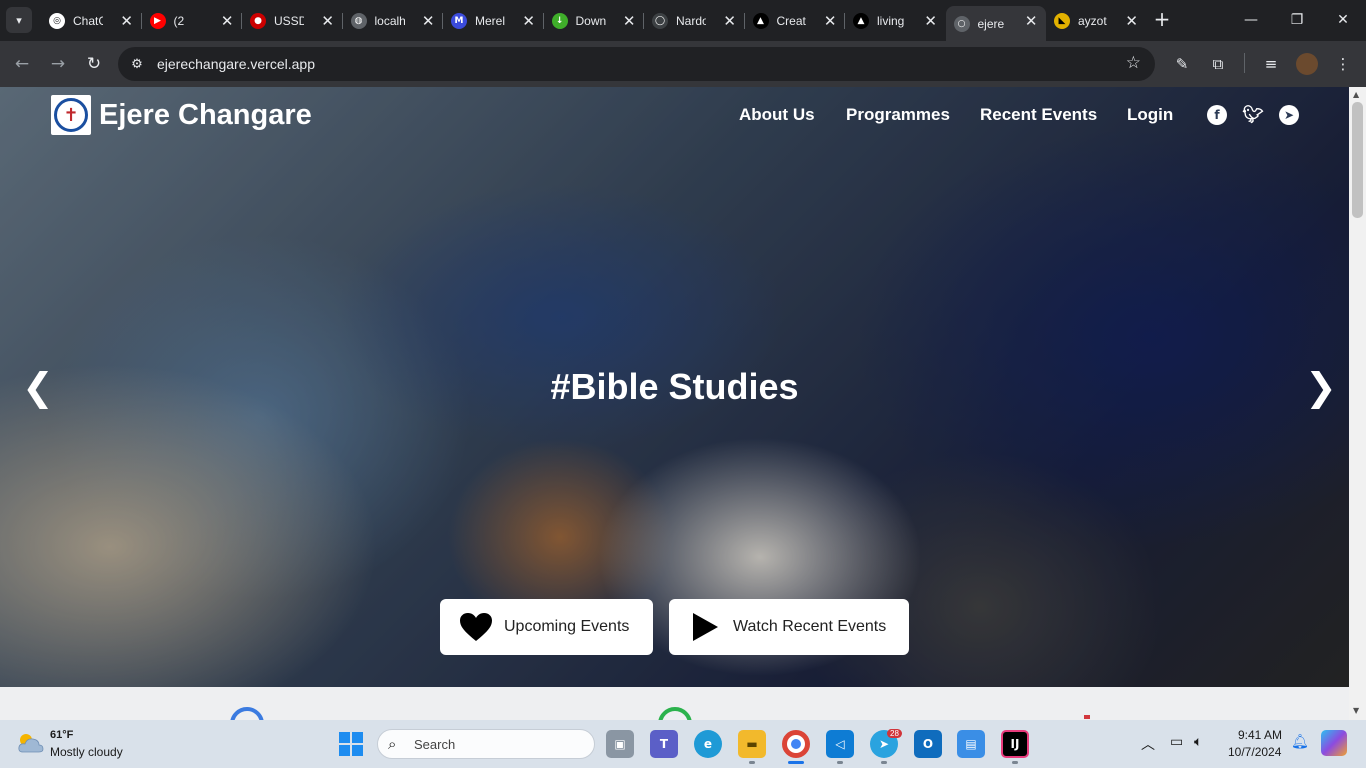 The image size is (1366, 768). What do you see at coordinates (94, 64) in the screenshot?
I see `reload-button: ↻` at bounding box center [94, 64].